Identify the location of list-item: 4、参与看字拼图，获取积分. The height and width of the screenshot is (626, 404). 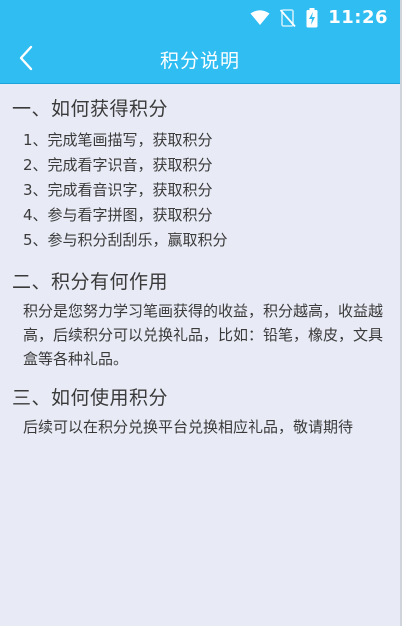
(118, 215).